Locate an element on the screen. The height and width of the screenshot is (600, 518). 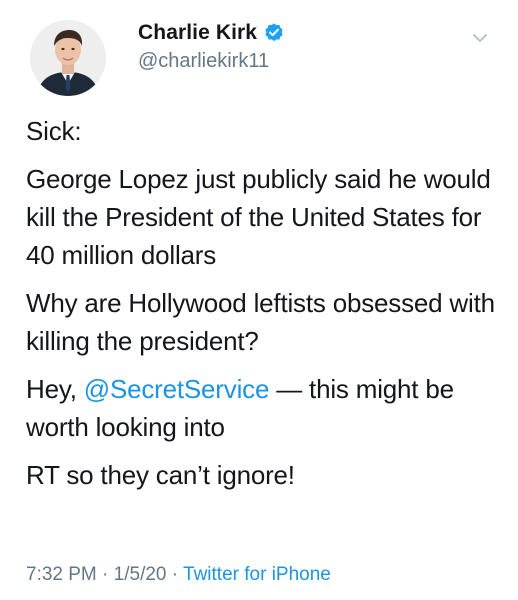
mention-link: @SecretService is located at coordinates (177, 389).